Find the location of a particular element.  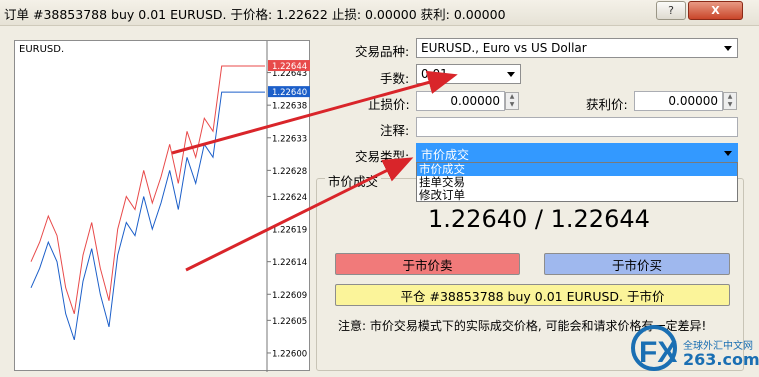

take-profit-input: 0.00000 is located at coordinates (678, 101).